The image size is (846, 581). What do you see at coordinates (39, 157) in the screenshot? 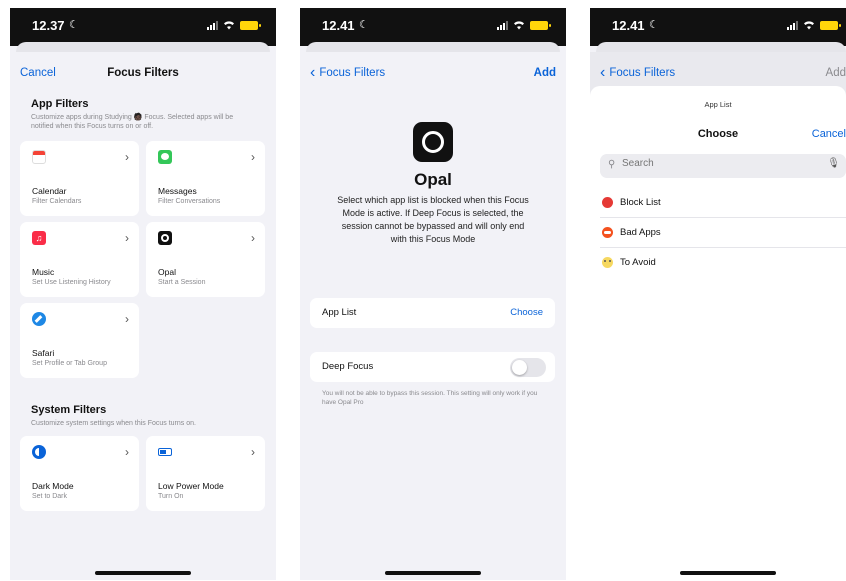
I see `calendar-icon` at bounding box center [39, 157].